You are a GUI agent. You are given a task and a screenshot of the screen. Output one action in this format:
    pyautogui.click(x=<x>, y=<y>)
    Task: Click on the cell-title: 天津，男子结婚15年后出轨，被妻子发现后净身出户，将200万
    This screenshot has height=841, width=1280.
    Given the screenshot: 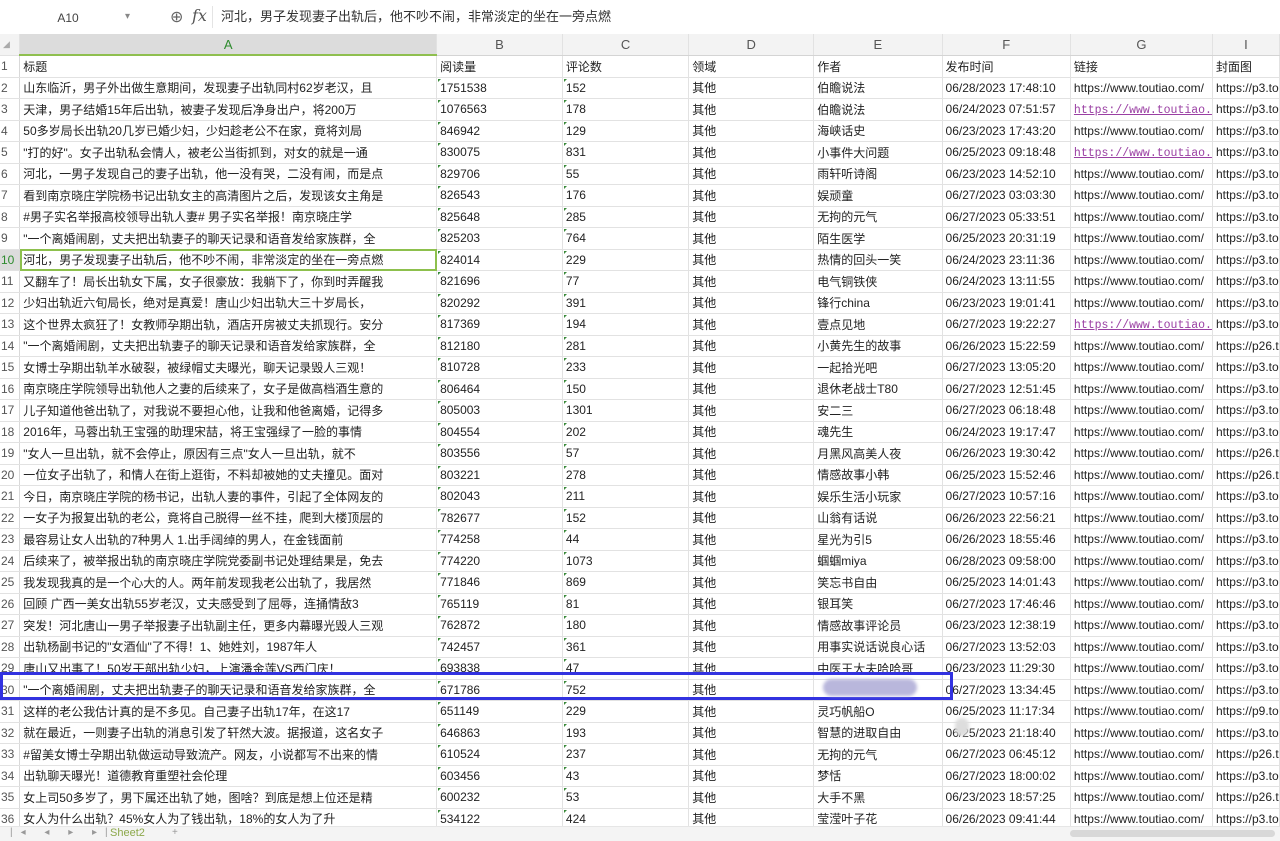 What is the action you would take?
    pyautogui.click(x=228, y=109)
    